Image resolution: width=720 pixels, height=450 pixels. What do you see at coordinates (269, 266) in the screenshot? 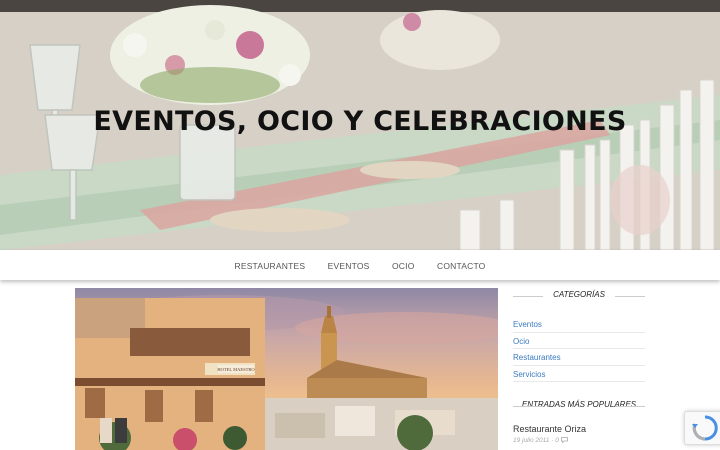
I see `nav-item-restaurantes: RESTAURANTES` at bounding box center [269, 266].